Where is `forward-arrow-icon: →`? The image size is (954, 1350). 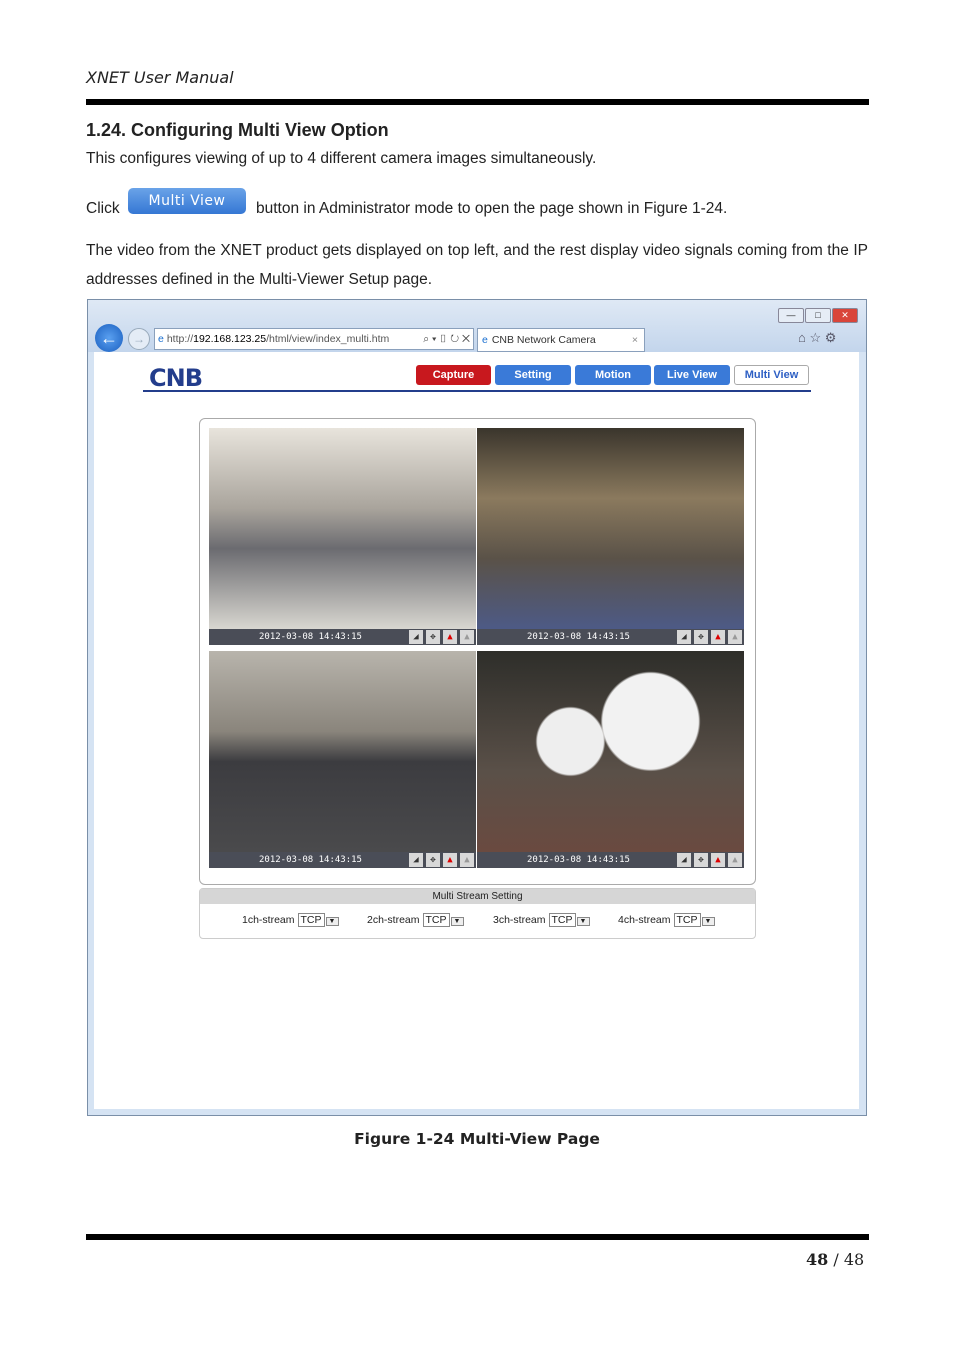
forward-arrow-icon: → is located at coordinates (139, 339).